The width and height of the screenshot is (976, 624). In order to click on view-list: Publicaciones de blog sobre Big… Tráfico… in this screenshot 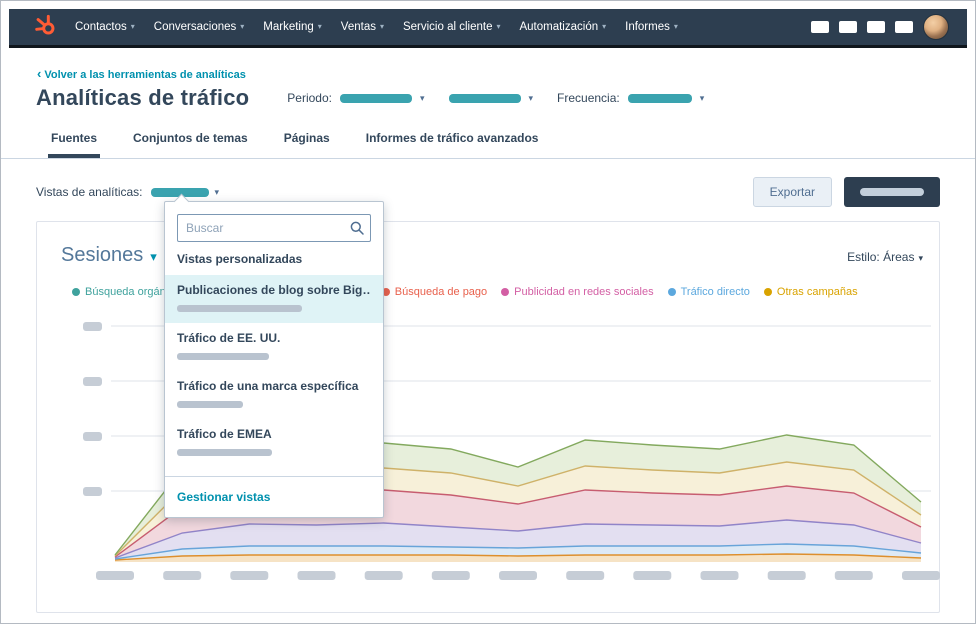, I will do `click(274, 371)`.